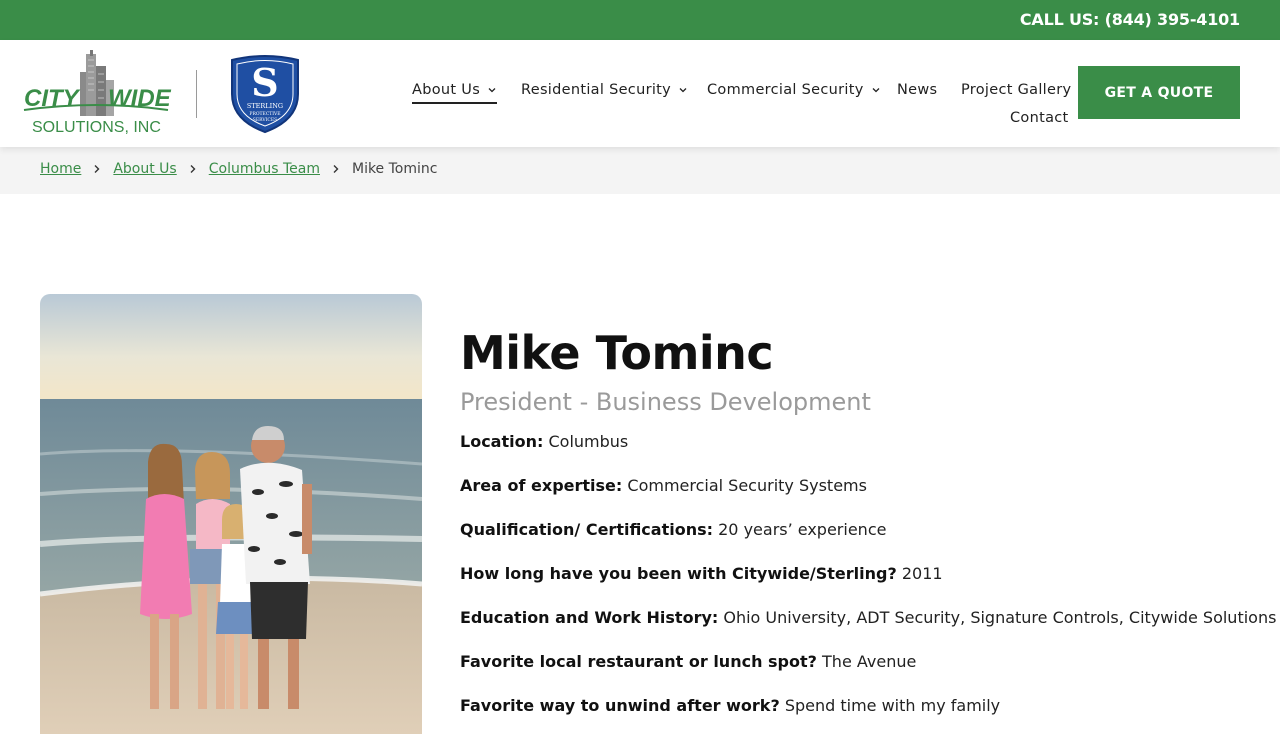 The image size is (1280, 738). What do you see at coordinates (1016, 90) in the screenshot?
I see `nav-project-gallery: Project Gallery` at bounding box center [1016, 90].